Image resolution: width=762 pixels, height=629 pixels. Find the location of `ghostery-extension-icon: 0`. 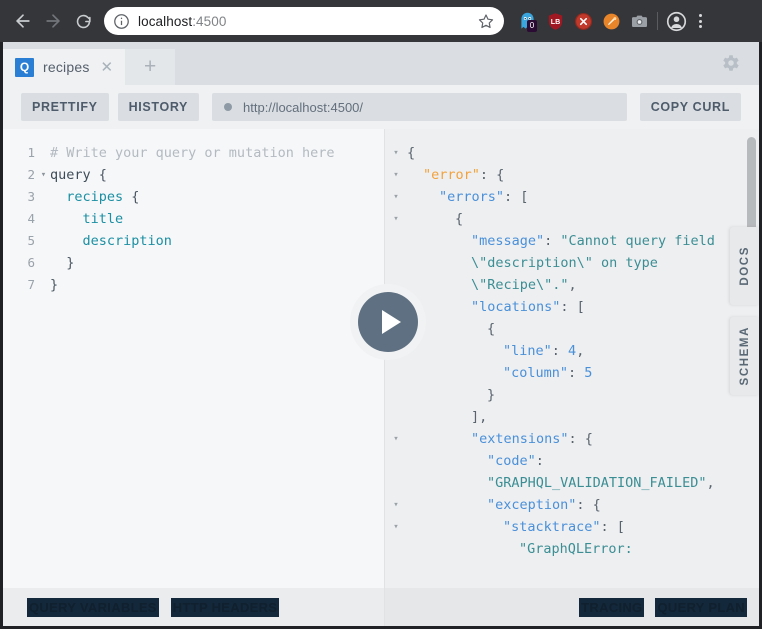

ghostery-extension-icon: 0 is located at coordinates (527, 21).